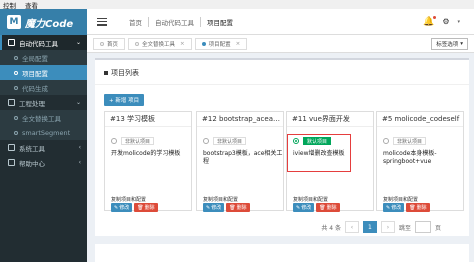 Image resolution: width=474 pixels, height=262 pixels. I want to click on prev-page-button: ‹, so click(351, 227).